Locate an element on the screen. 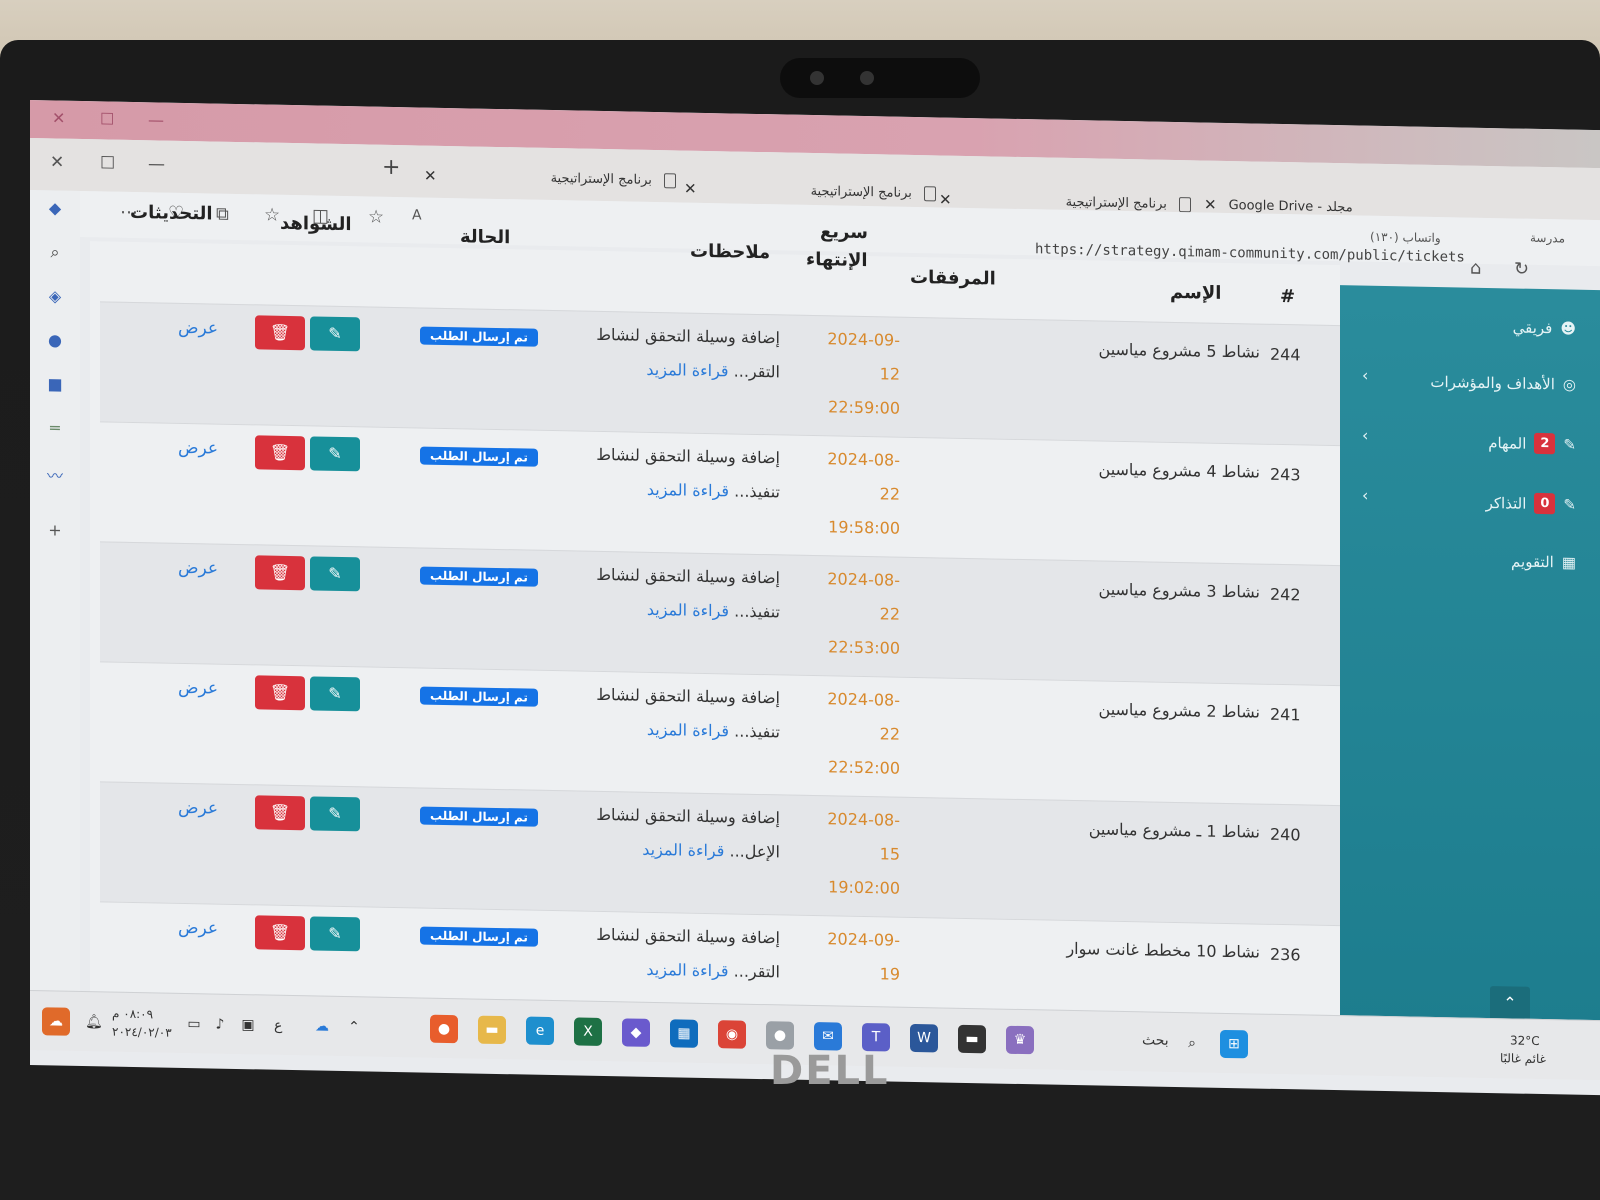 The image size is (1600, 1200). store-icon: ▦ is located at coordinates (684, 1033).